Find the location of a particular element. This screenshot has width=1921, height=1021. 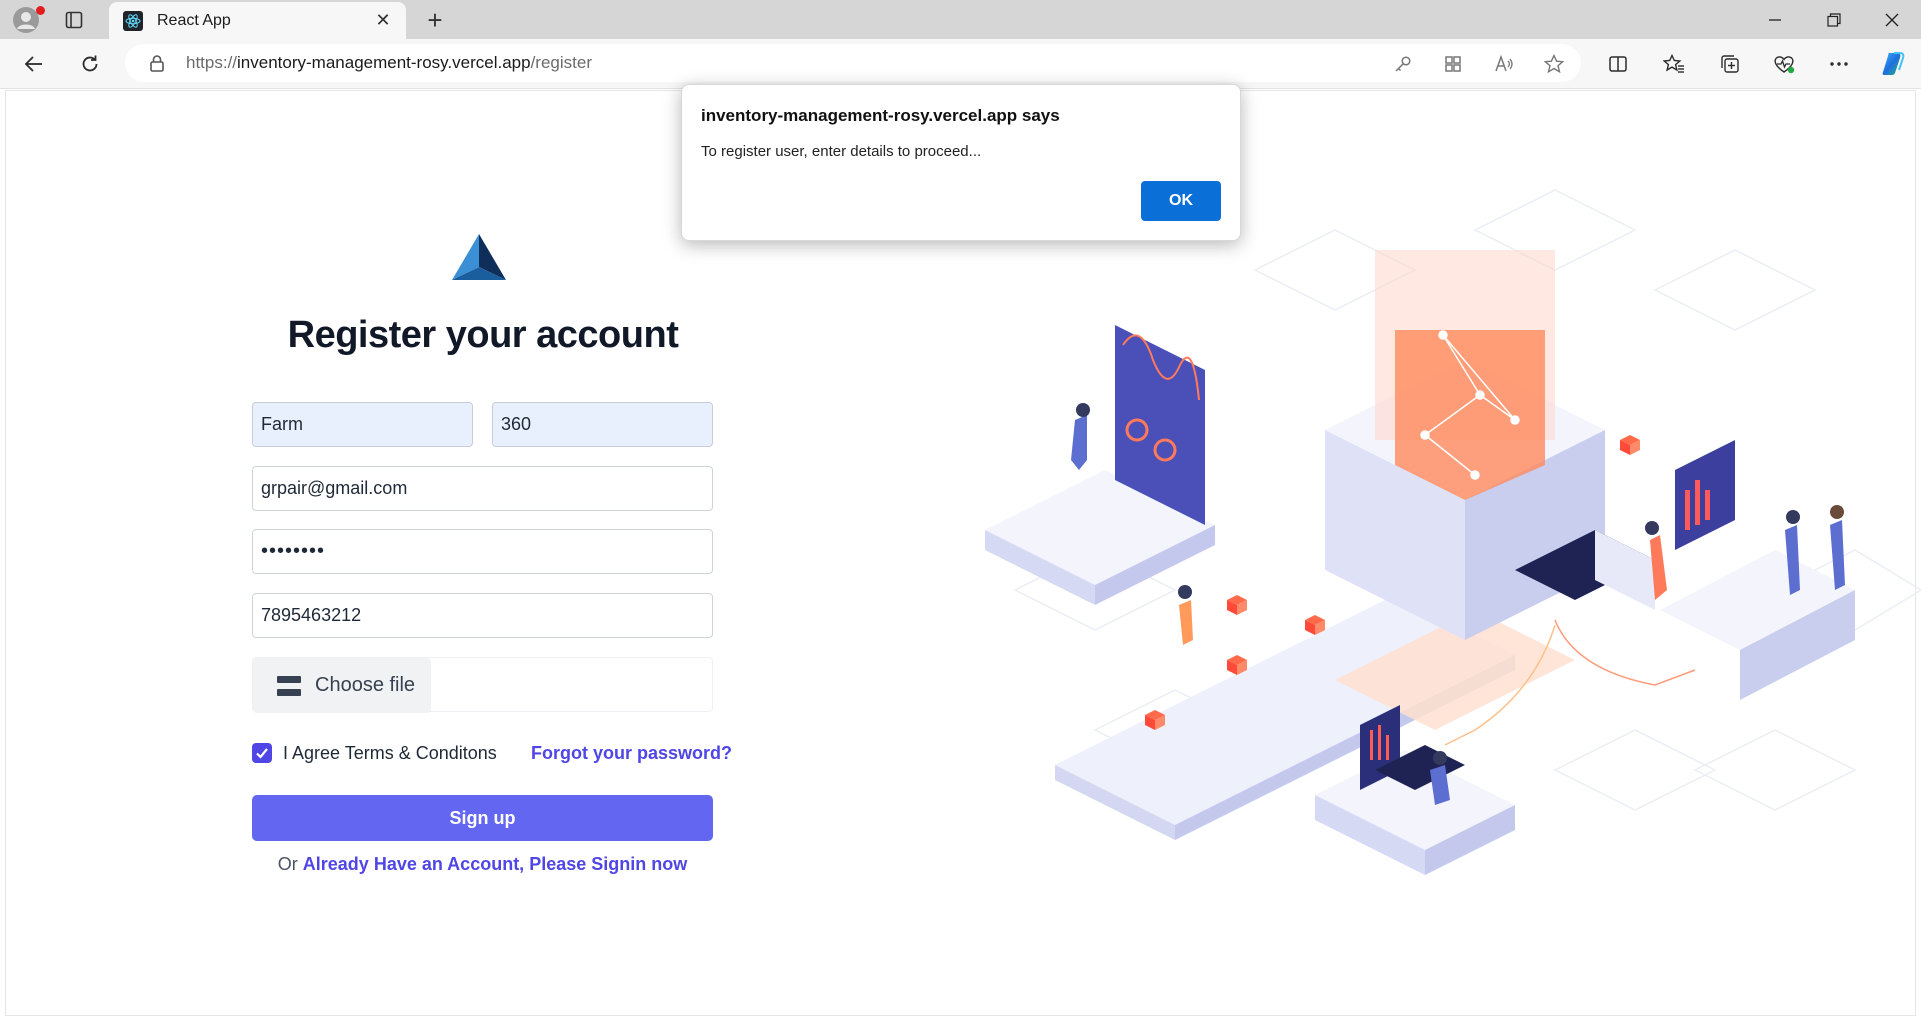

url-scheme: https:// is located at coordinates (212, 62).